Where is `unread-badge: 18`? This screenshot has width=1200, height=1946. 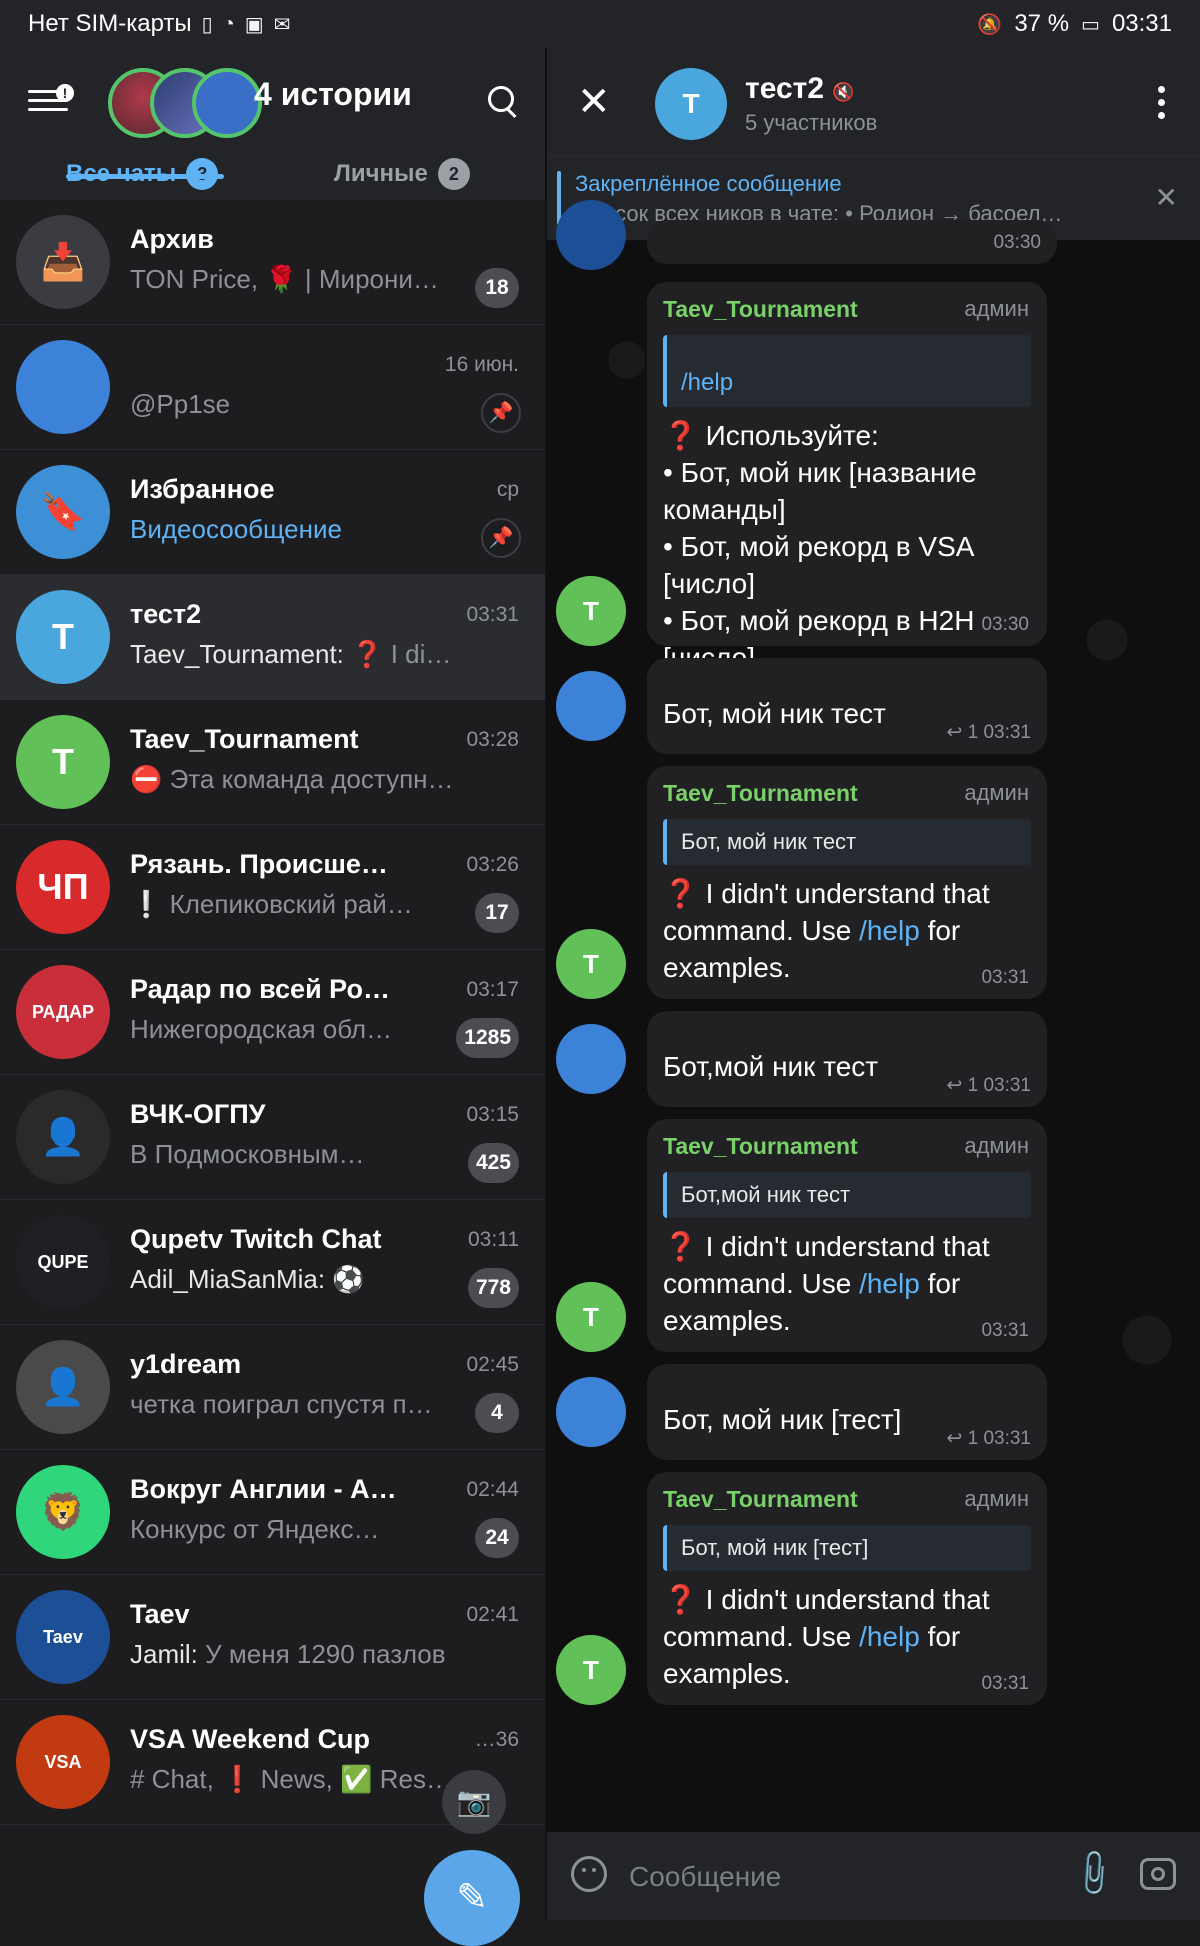
unread-badge: 18 is located at coordinates (497, 288).